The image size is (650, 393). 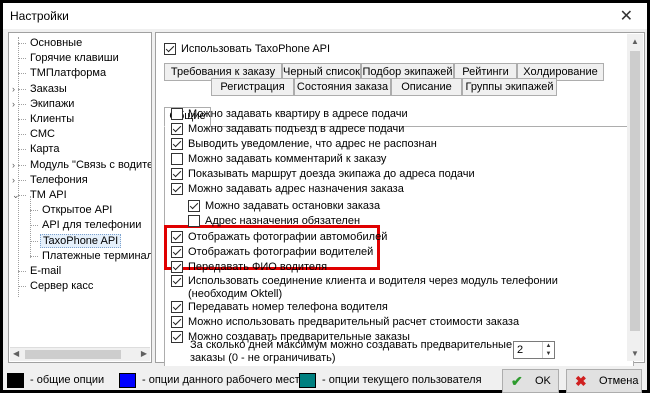 What do you see at coordinates (39, 16) in the screenshot?
I see `window-title: Настройки` at bounding box center [39, 16].